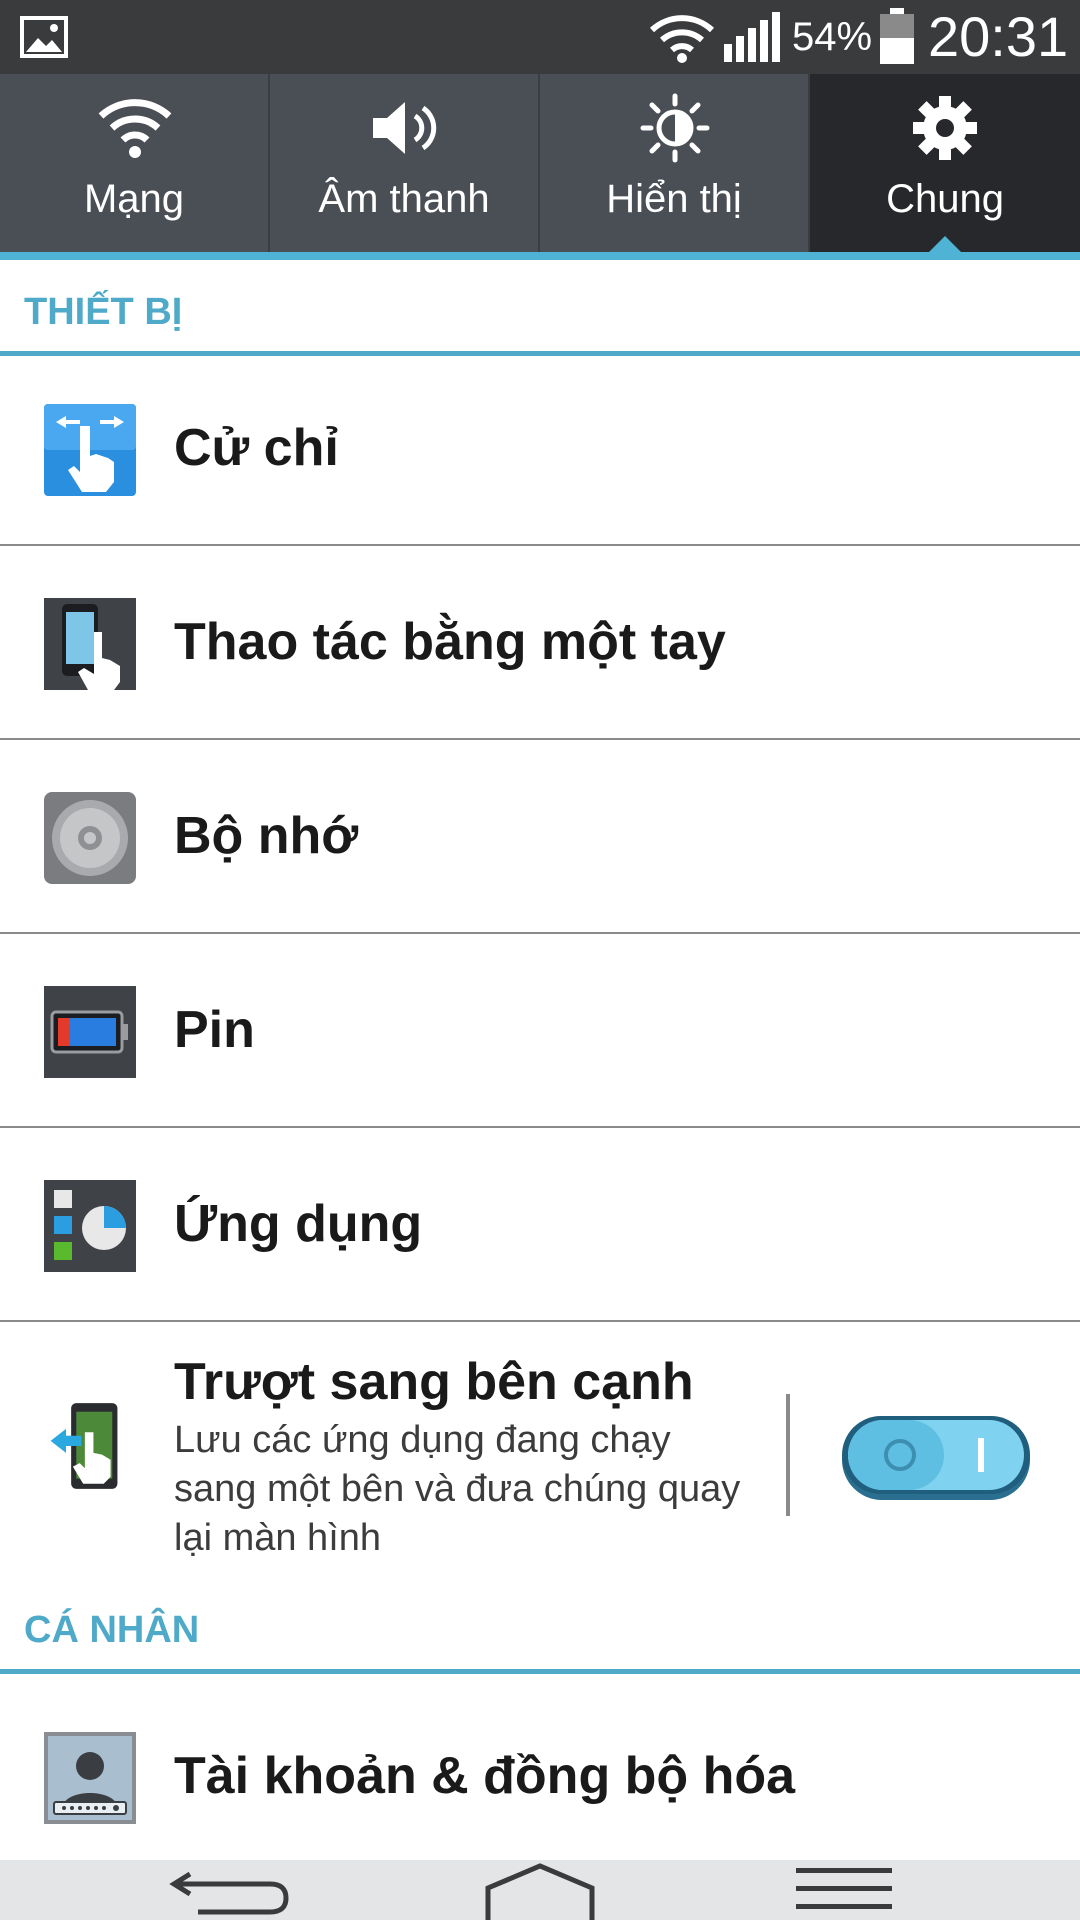 The image size is (1080, 1920). Describe the element at coordinates (404, 199) in the screenshot. I see `tab-sound-label: Âm thanh` at that location.